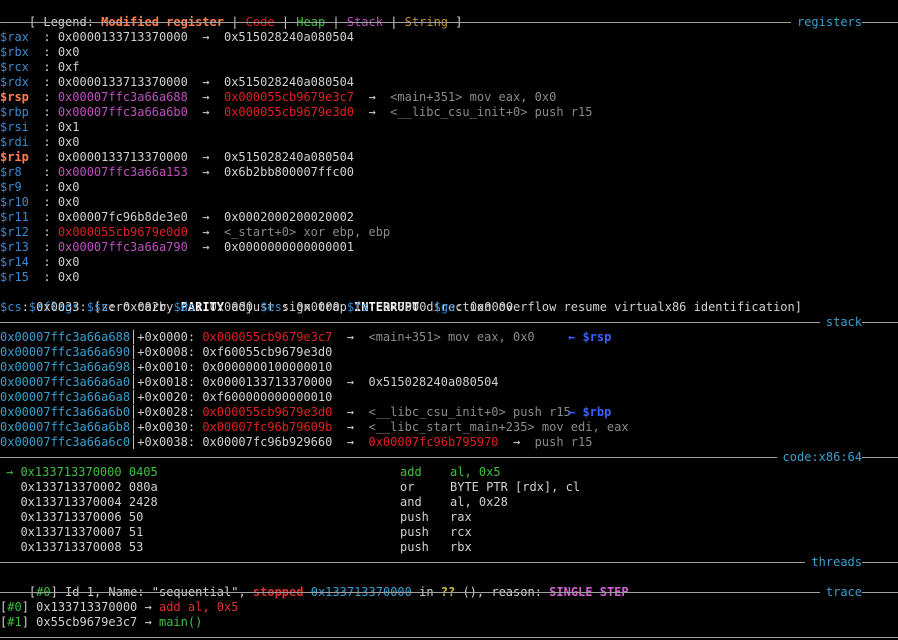 The image size is (898, 640). Describe the element at coordinates (40, 277) in the screenshot. I see `register-row: $r15 : 0x0` at that location.